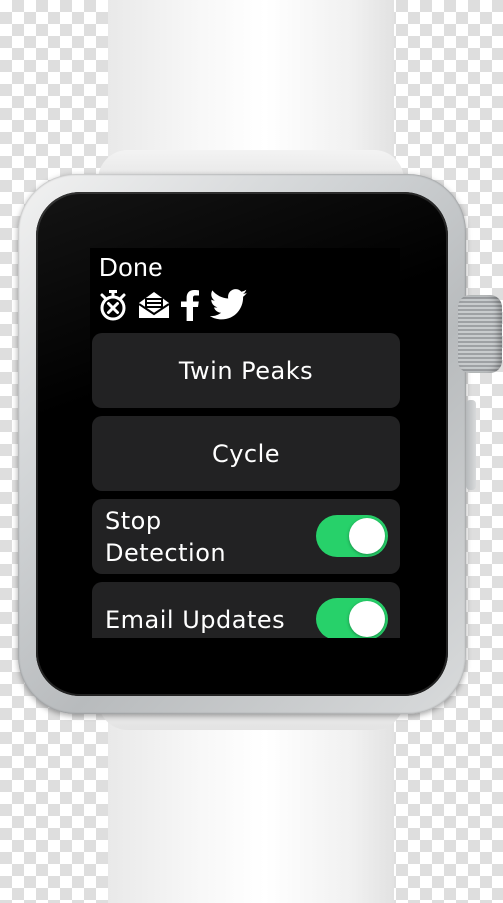 This screenshot has width=503, height=903. I want to click on cycle-label: Cycle, so click(246, 453).